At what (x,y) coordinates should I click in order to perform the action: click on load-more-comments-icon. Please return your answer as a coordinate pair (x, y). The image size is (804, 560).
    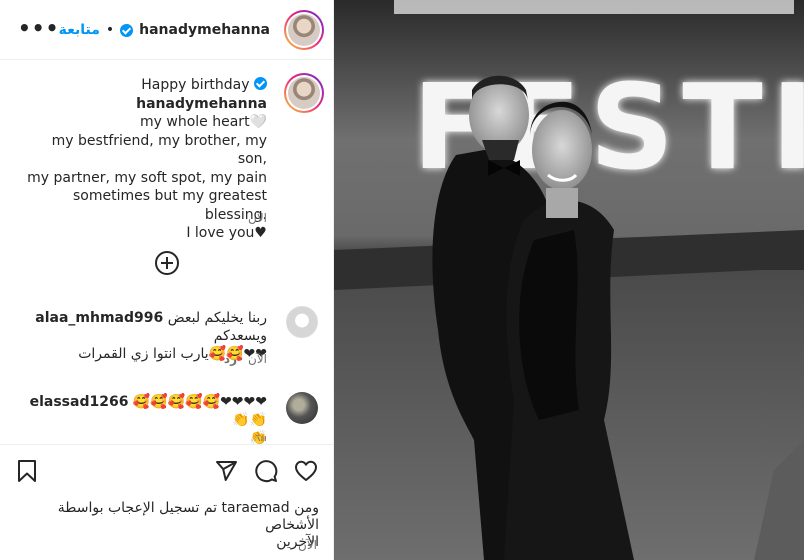
    Looking at the image, I should click on (167, 263).